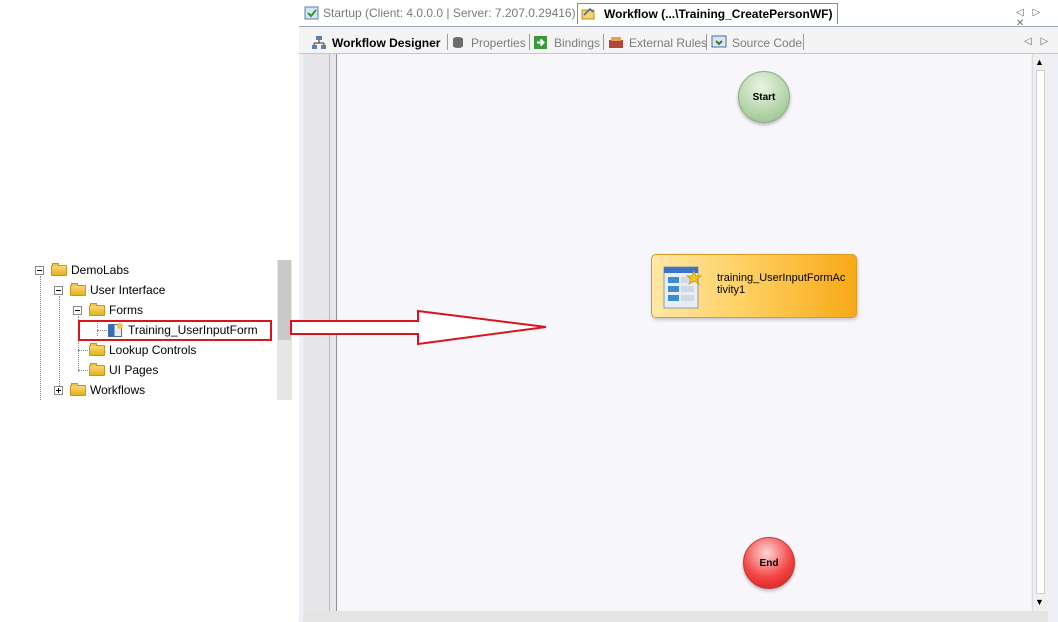  I want to click on end-node: End, so click(769, 563).